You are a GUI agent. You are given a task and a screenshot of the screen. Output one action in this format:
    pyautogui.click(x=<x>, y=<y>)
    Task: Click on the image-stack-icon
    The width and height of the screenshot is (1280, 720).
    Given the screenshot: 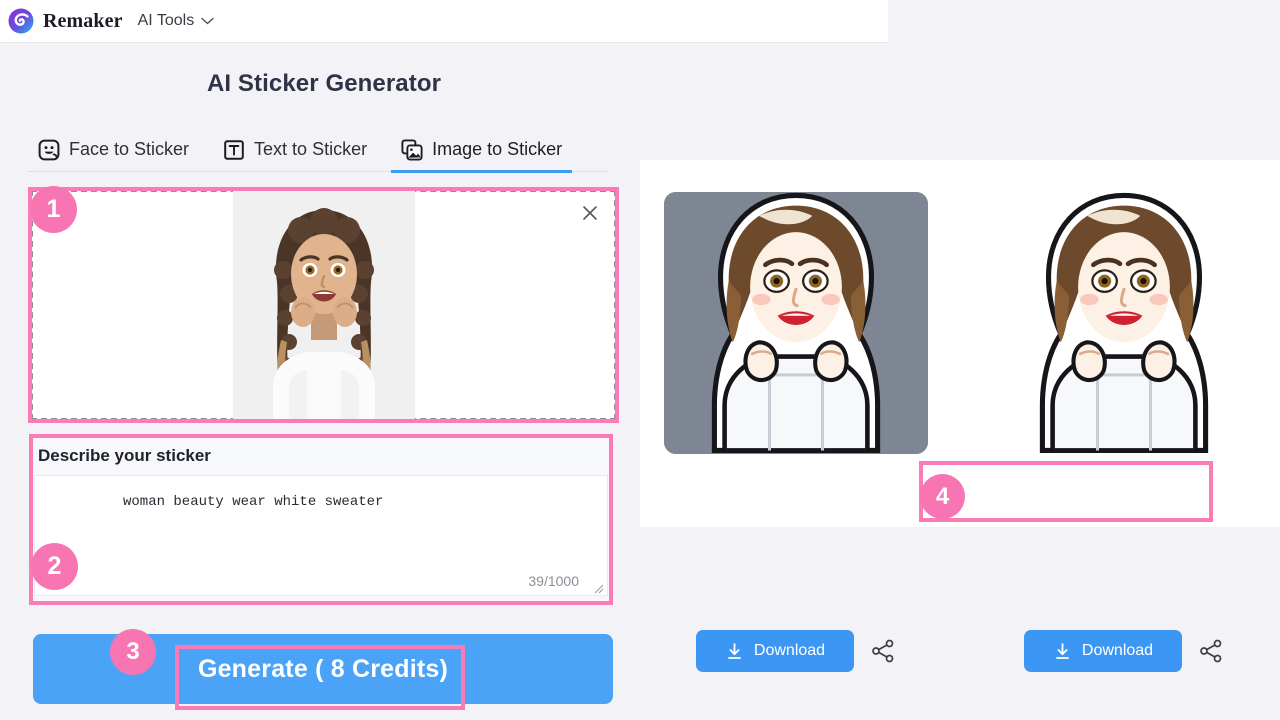 What is the action you would take?
    pyautogui.click(x=412, y=149)
    